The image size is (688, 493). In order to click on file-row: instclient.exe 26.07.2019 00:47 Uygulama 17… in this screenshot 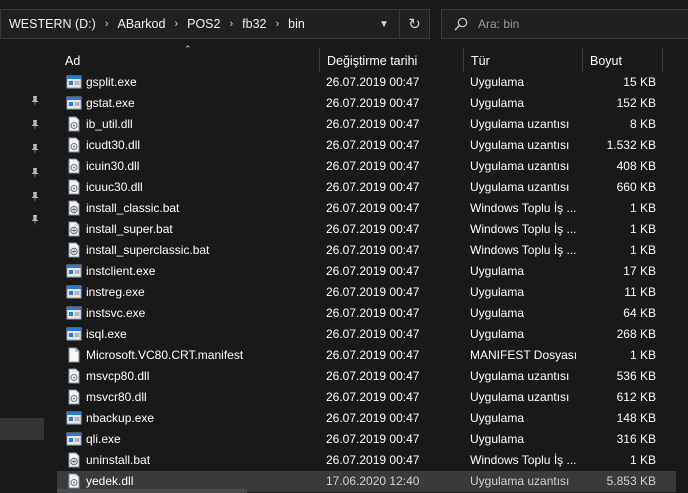, I will do `click(372, 271)`.